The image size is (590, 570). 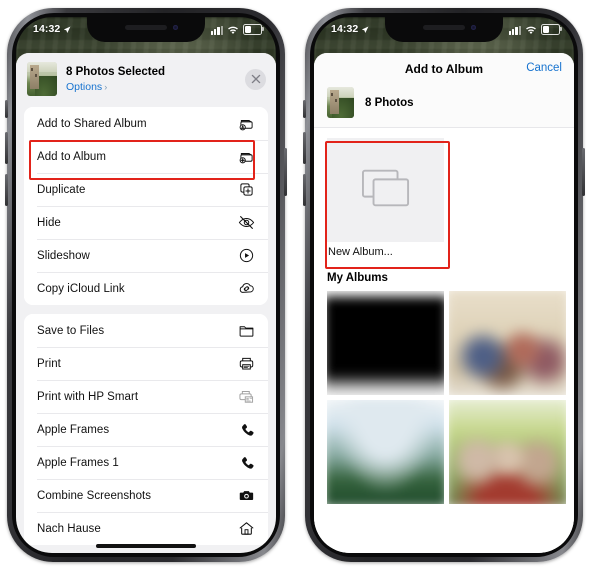 I want to click on share-sheet-header: 8 Photos Selected Options ›, so click(x=146, y=79).